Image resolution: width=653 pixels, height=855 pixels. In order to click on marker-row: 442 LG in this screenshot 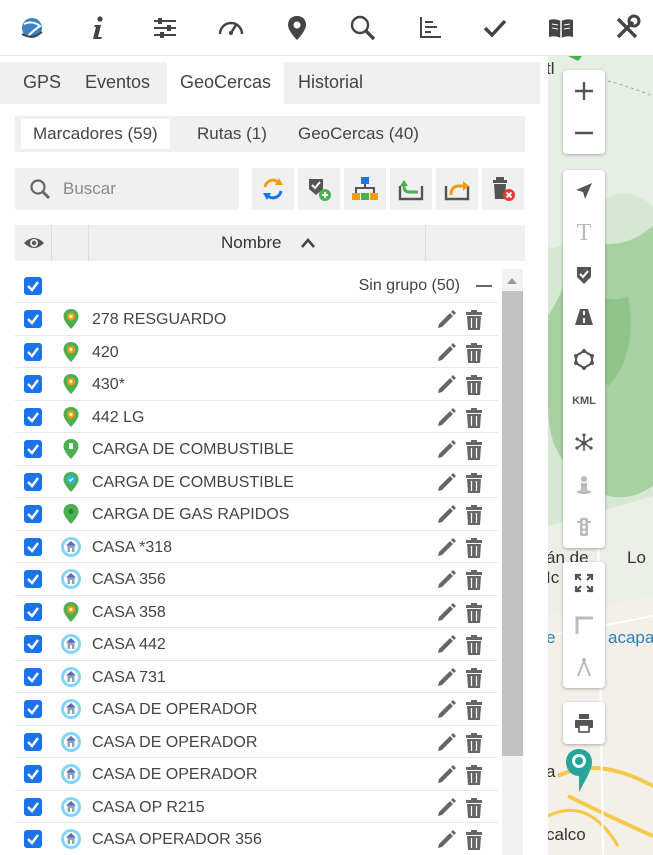, I will do `click(256, 417)`.